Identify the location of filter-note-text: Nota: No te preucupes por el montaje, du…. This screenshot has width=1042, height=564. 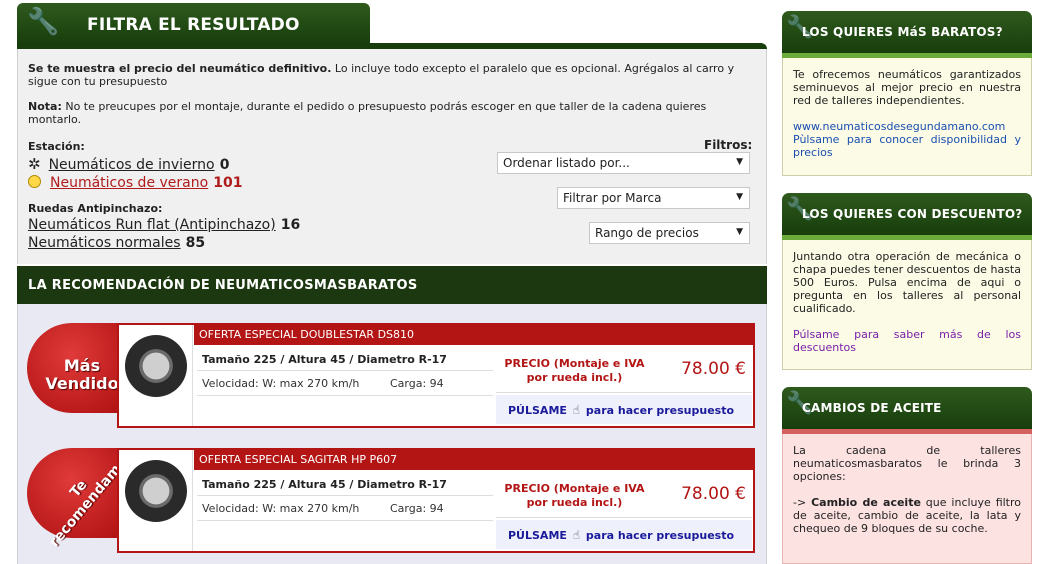
(383, 113).